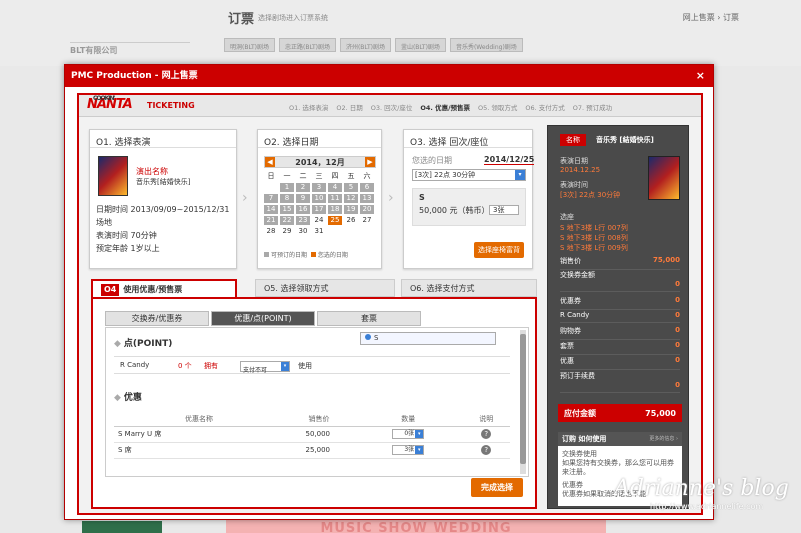 The width and height of the screenshot is (801, 533). What do you see at coordinates (303, 198) in the screenshot?
I see `calendar-day: 9` at bounding box center [303, 198].